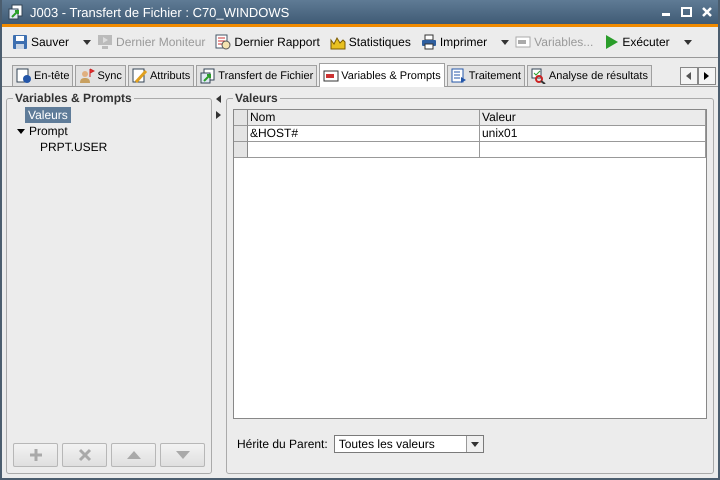  Describe the element at coordinates (364, 118) in the screenshot. I see `column-header: Nom` at that location.